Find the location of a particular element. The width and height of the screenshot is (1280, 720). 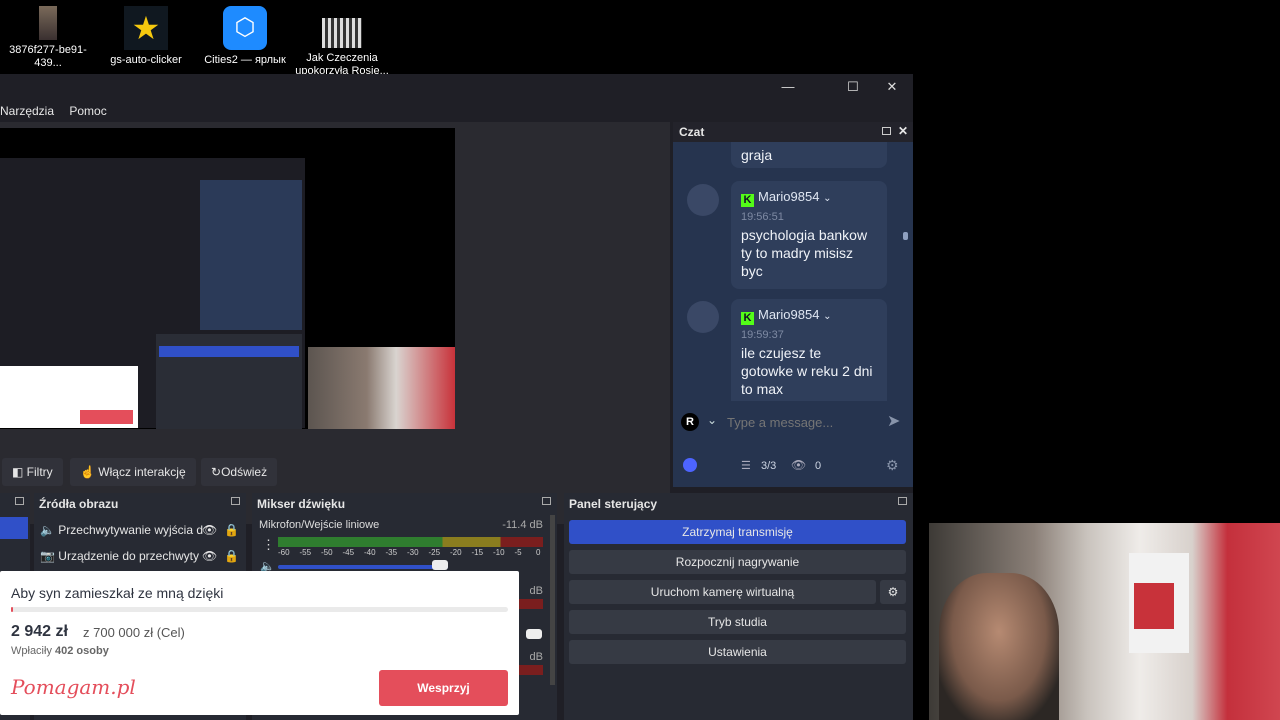

account-avatar: R is located at coordinates (690, 422).